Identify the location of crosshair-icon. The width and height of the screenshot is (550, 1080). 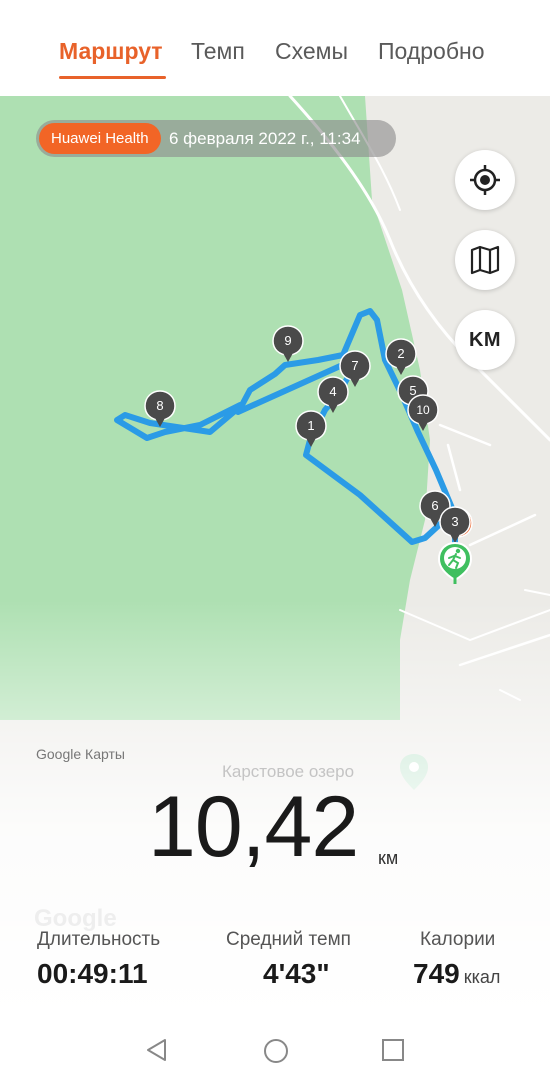
(485, 180).